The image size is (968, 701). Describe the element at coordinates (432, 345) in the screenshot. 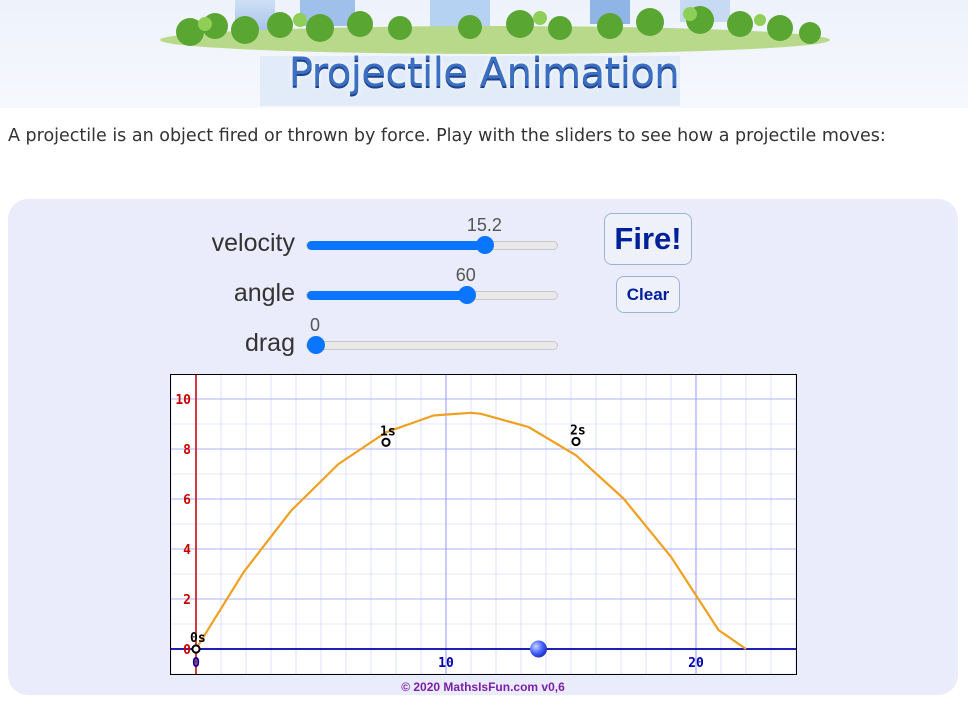

I see `drag-slider` at that location.